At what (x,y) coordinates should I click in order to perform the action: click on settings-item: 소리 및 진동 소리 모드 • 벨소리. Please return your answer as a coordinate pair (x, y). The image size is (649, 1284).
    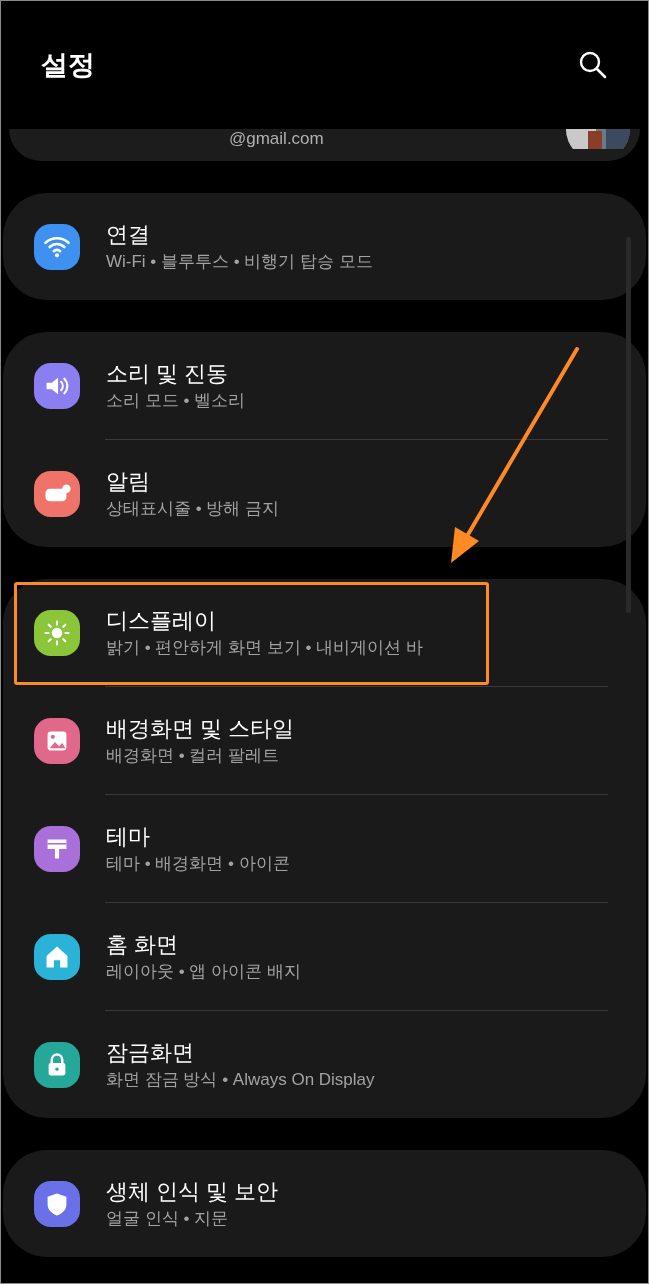
    Looking at the image, I should click on (324, 385).